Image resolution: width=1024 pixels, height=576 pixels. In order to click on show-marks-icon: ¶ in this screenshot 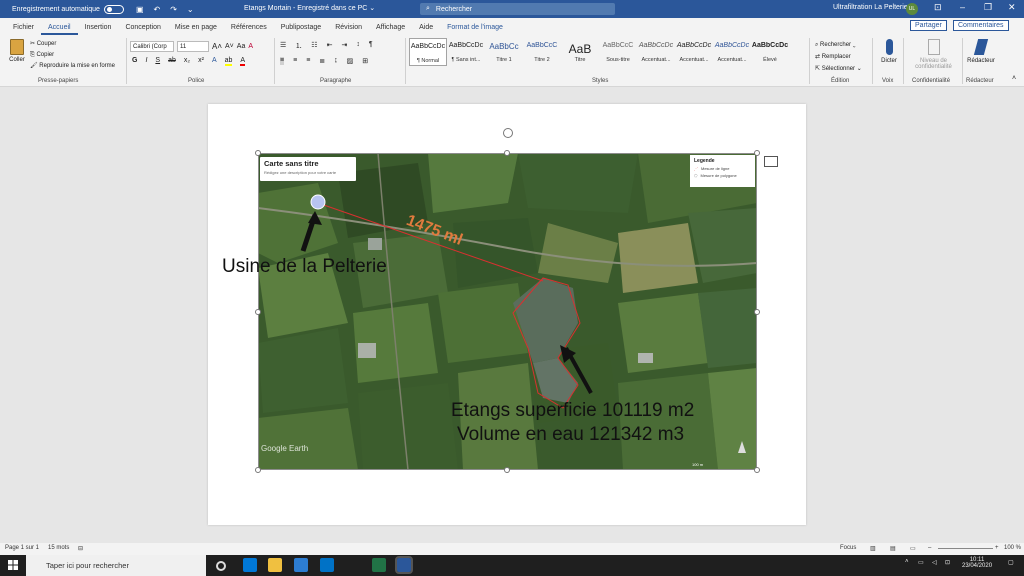, I will do `click(371, 46)`.